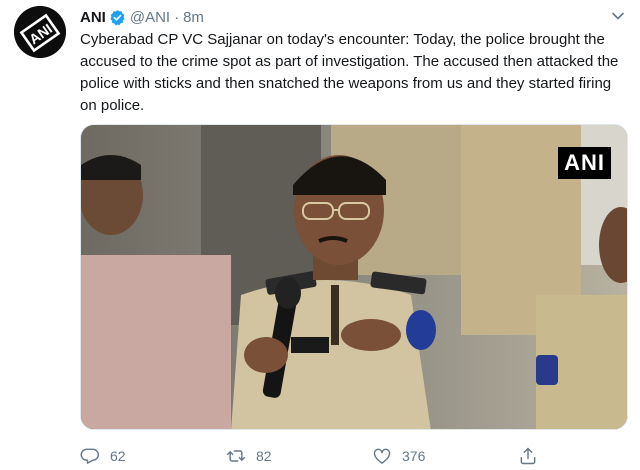 This screenshot has height=470, width=640. I want to click on verified-badge-icon, so click(117, 17).